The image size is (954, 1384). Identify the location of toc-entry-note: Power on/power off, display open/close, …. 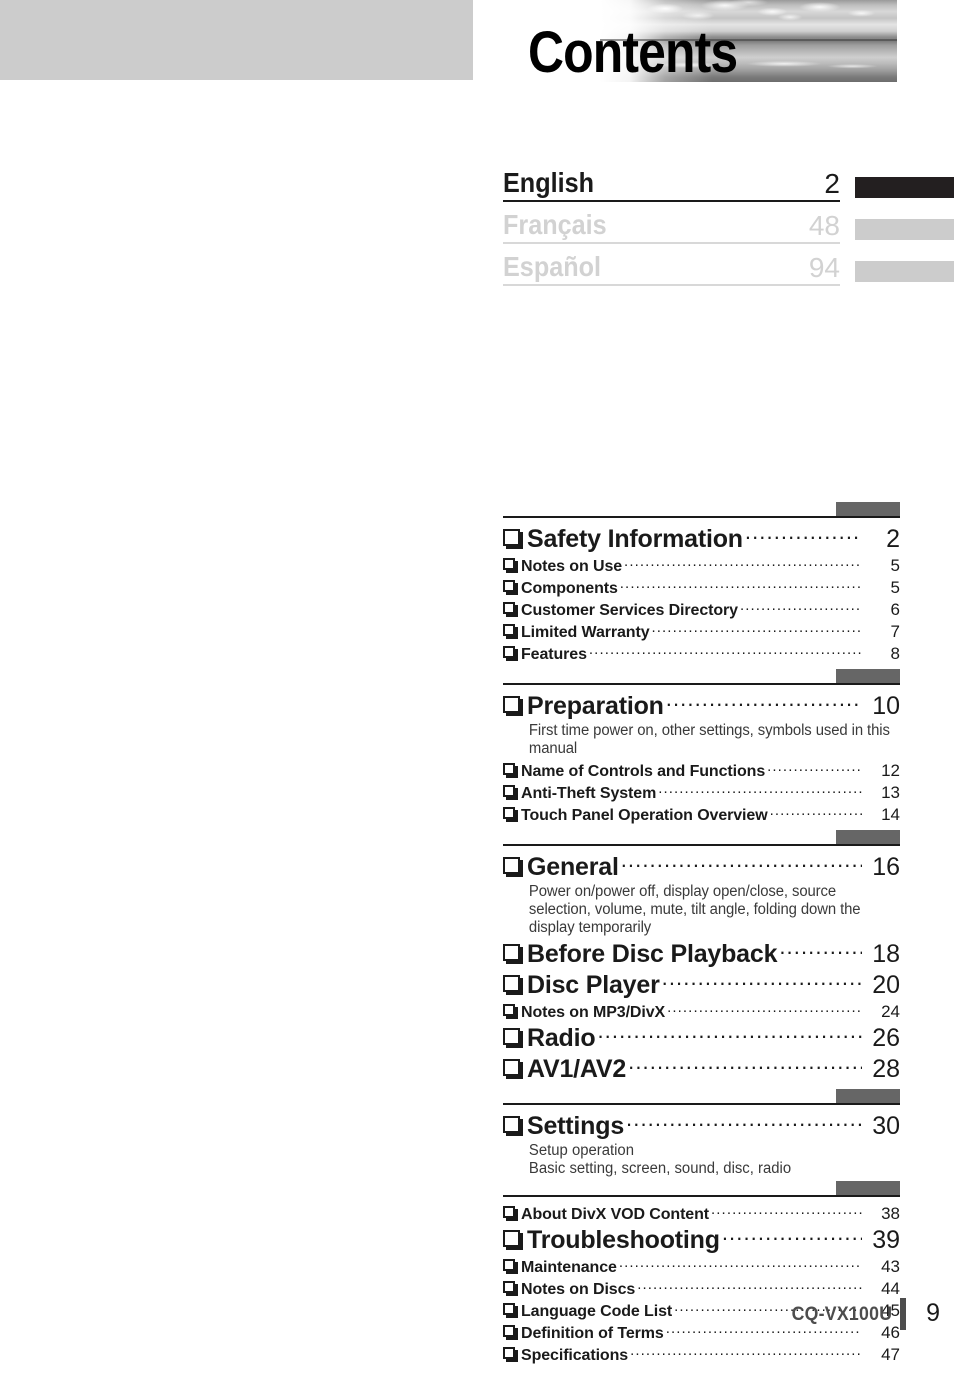
(694, 909).